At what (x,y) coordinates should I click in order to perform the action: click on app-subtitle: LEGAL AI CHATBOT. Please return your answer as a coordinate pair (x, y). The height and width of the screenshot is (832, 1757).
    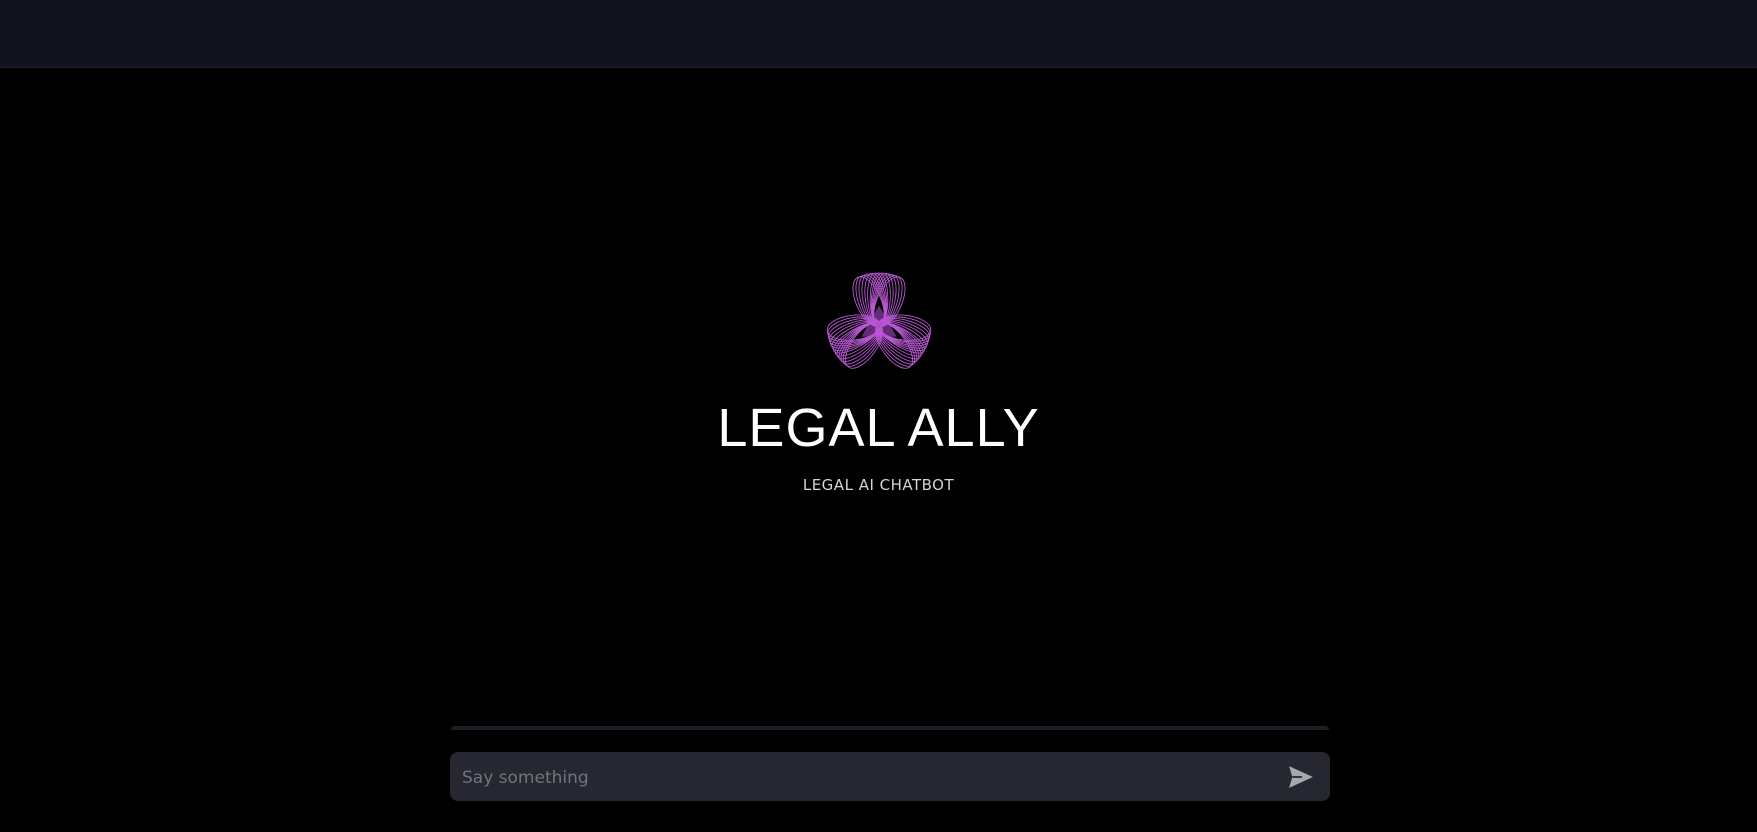
    Looking at the image, I should click on (878, 485).